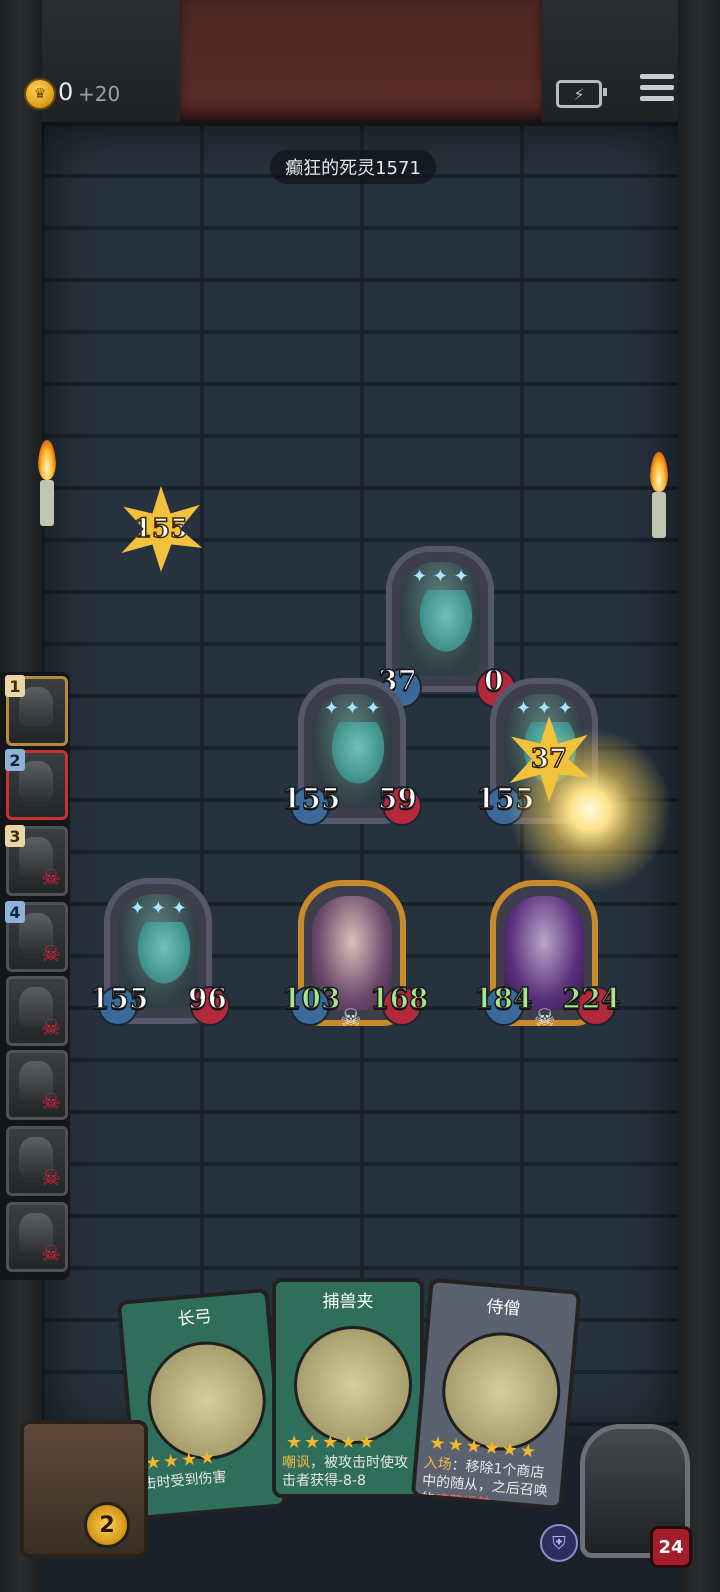 The image size is (720, 1592). Describe the element at coordinates (581, 94) in the screenshot. I see `battery-icon: ⚡` at that location.